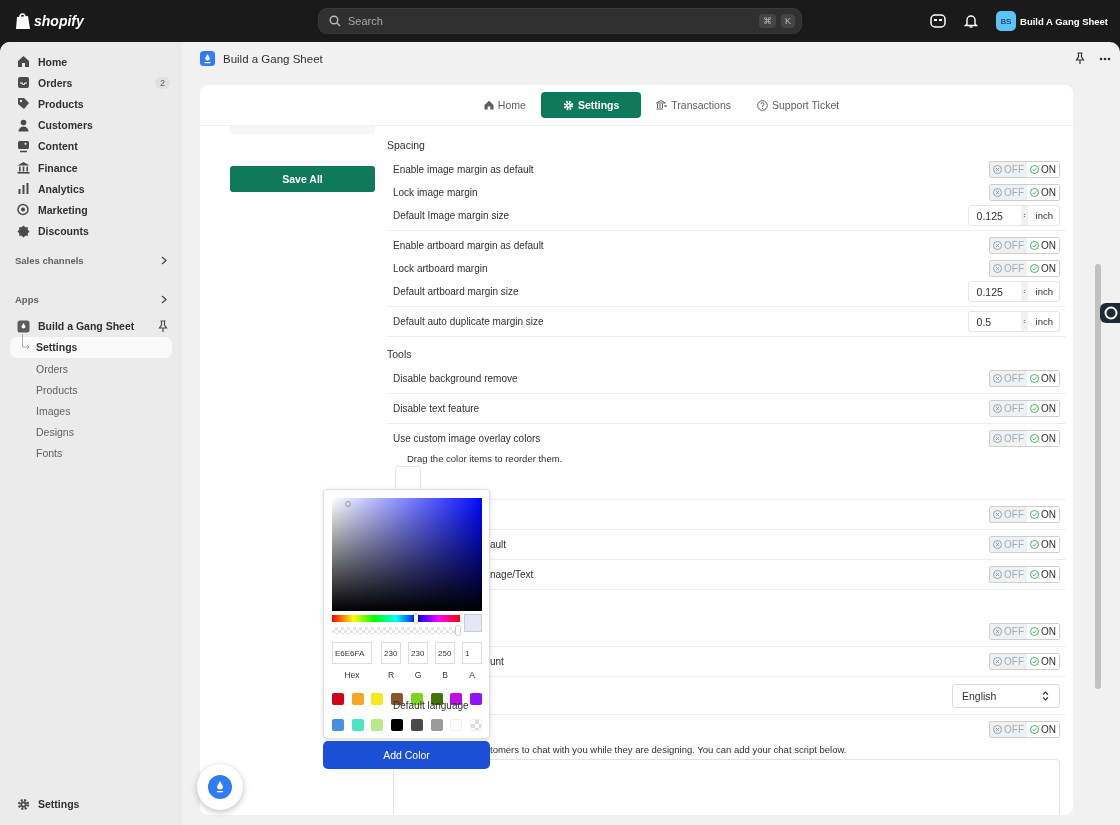 Image resolution: width=1120 pixels, height=825 pixels. I want to click on section-heading: Spacing, so click(406, 145).